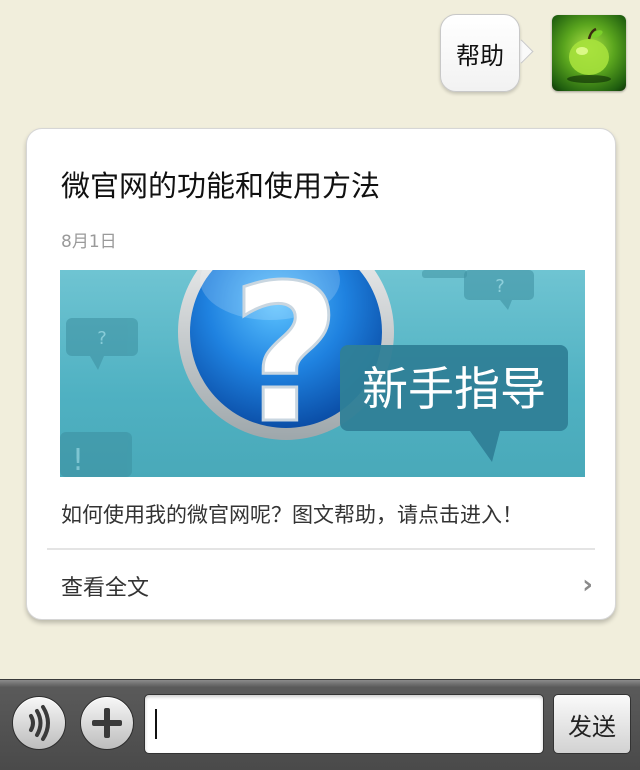  What do you see at coordinates (96, 454) in the screenshot?
I see `speech-bubble-icon: !` at bounding box center [96, 454].